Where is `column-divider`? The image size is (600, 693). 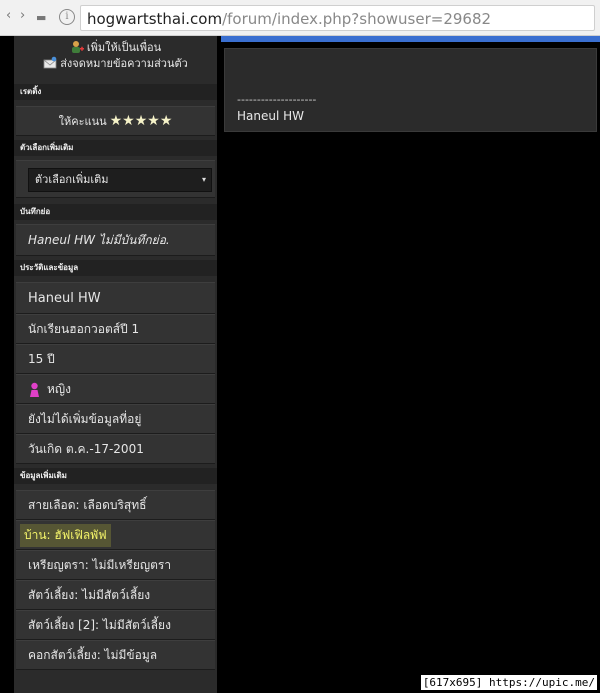
column-divider is located at coordinates (219, 364).